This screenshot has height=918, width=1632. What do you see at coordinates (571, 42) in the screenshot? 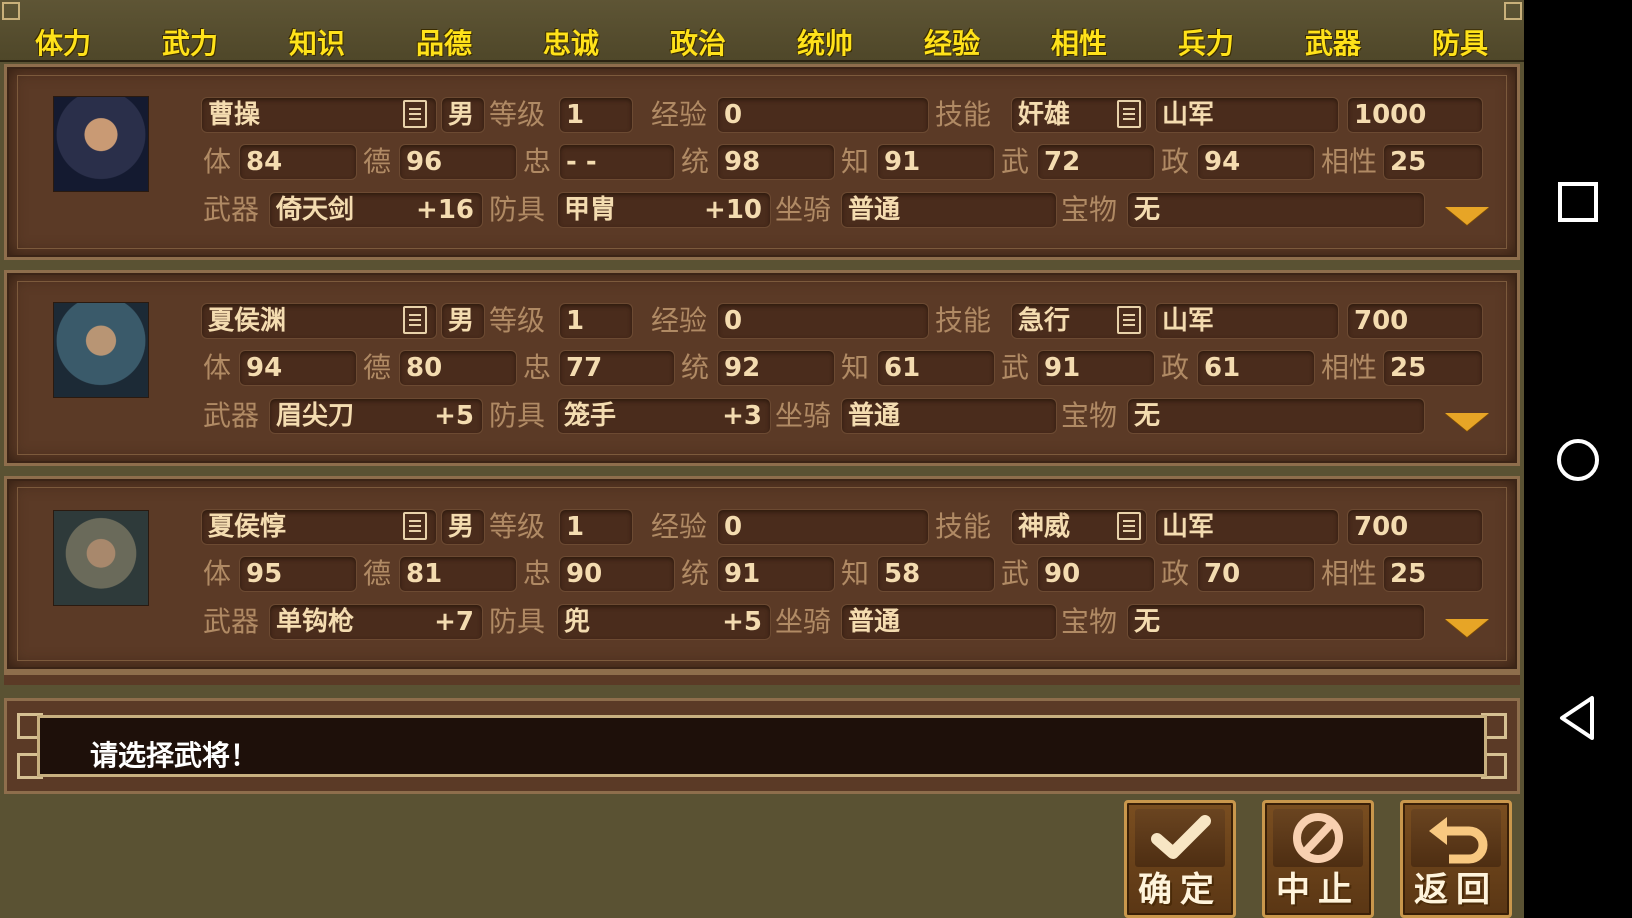
I see `header-col-loyalty: 忠诚` at bounding box center [571, 42].